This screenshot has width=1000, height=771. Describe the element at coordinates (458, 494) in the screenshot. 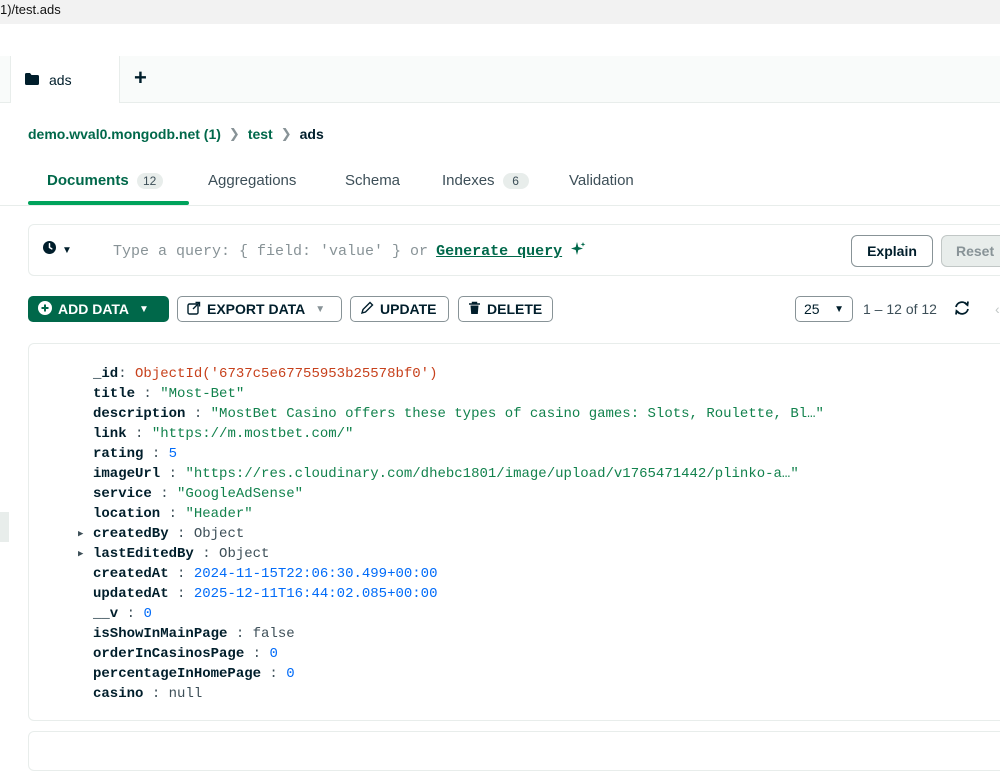

I see `document-field: service : "GoogleAdSense"` at that location.